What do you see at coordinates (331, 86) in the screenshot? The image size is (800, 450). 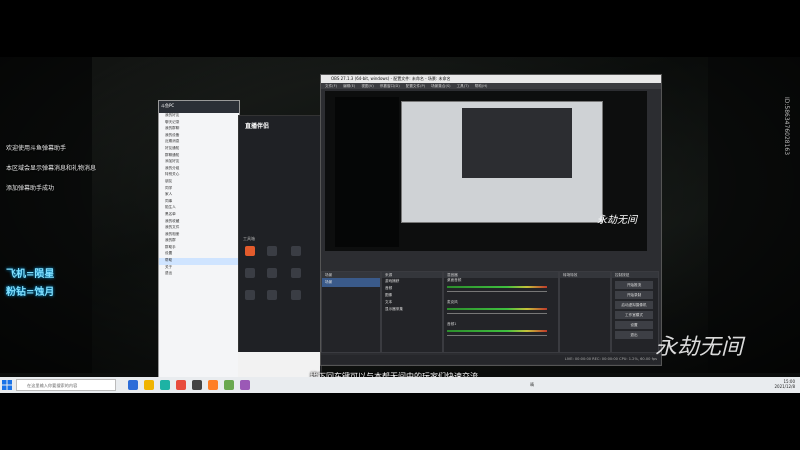 I see `obs-menu-item: 文件(F)` at bounding box center [331, 86].